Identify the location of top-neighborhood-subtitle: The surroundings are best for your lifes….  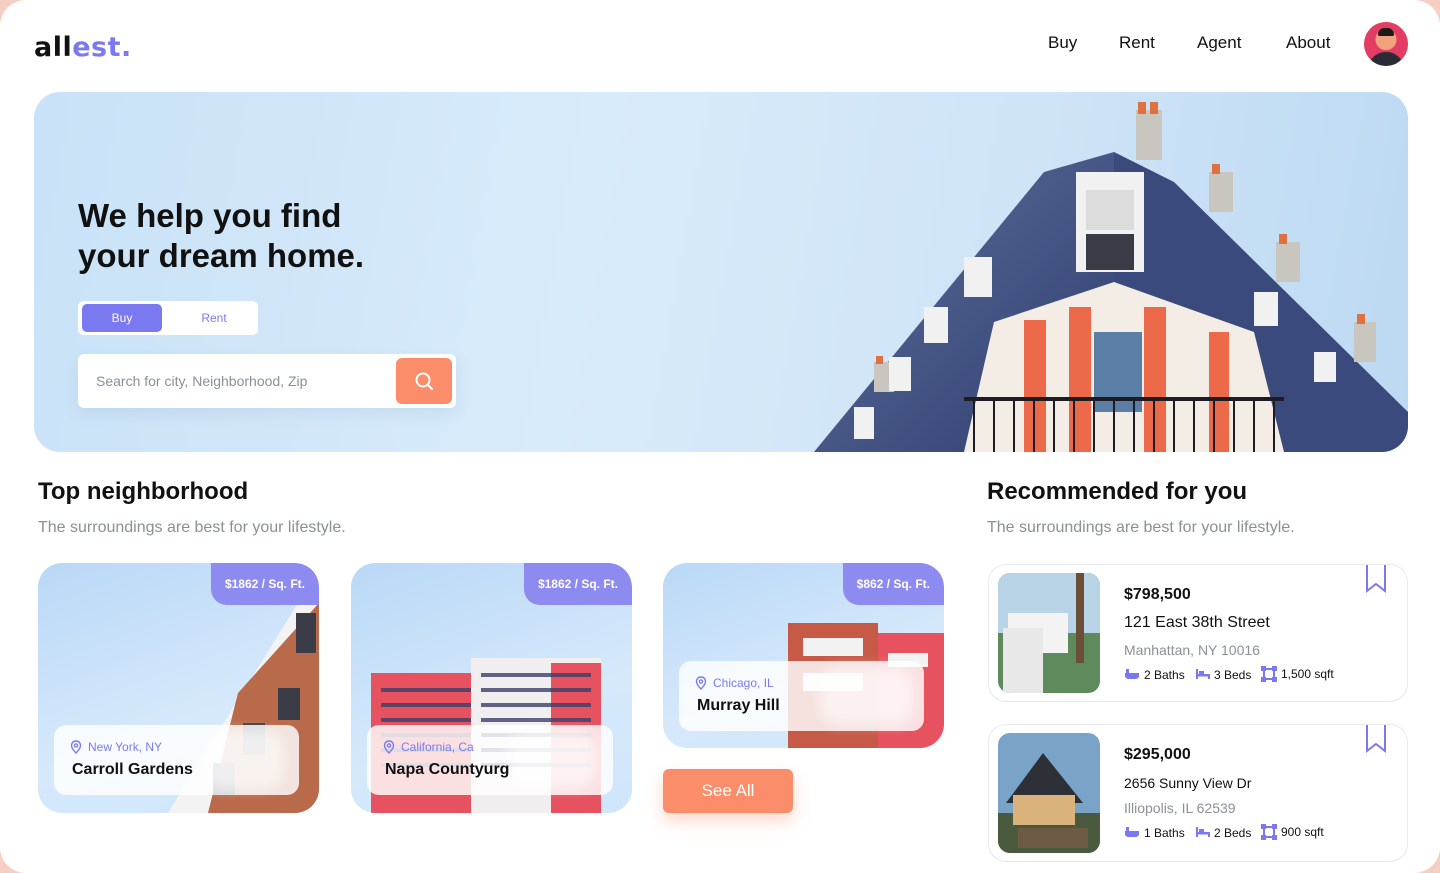
(192, 527).